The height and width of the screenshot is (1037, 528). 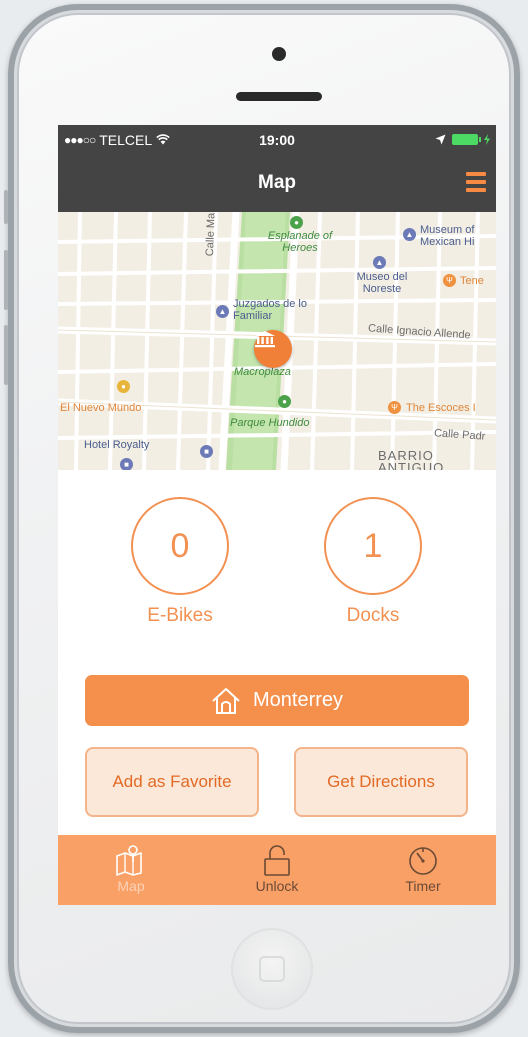 What do you see at coordinates (449, 280) in the screenshot?
I see `restaurant-poi-icon: Ψ` at bounding box center [449, 280].